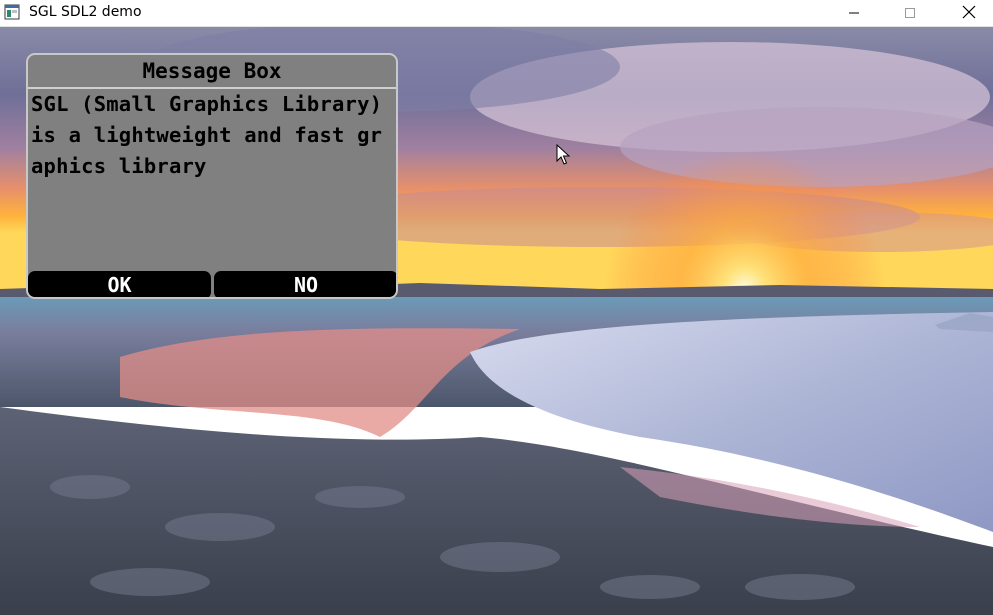  I want to click on close-icon, so click(969, 13).